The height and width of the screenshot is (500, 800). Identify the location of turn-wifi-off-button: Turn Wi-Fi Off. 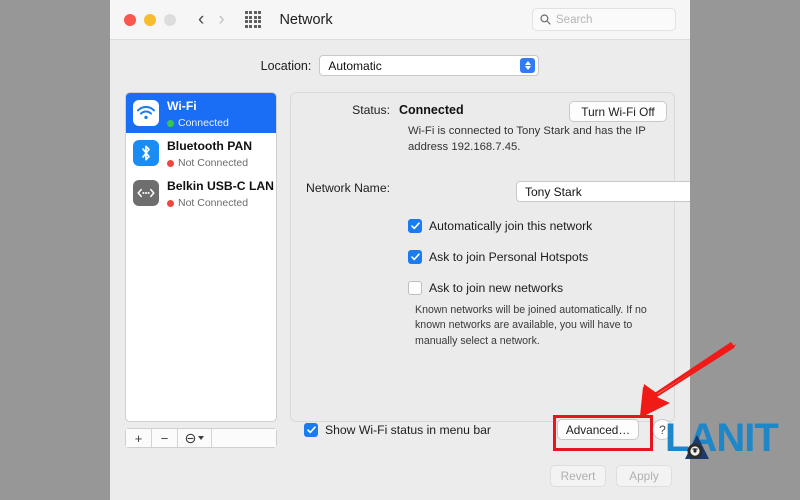
(618, 111).